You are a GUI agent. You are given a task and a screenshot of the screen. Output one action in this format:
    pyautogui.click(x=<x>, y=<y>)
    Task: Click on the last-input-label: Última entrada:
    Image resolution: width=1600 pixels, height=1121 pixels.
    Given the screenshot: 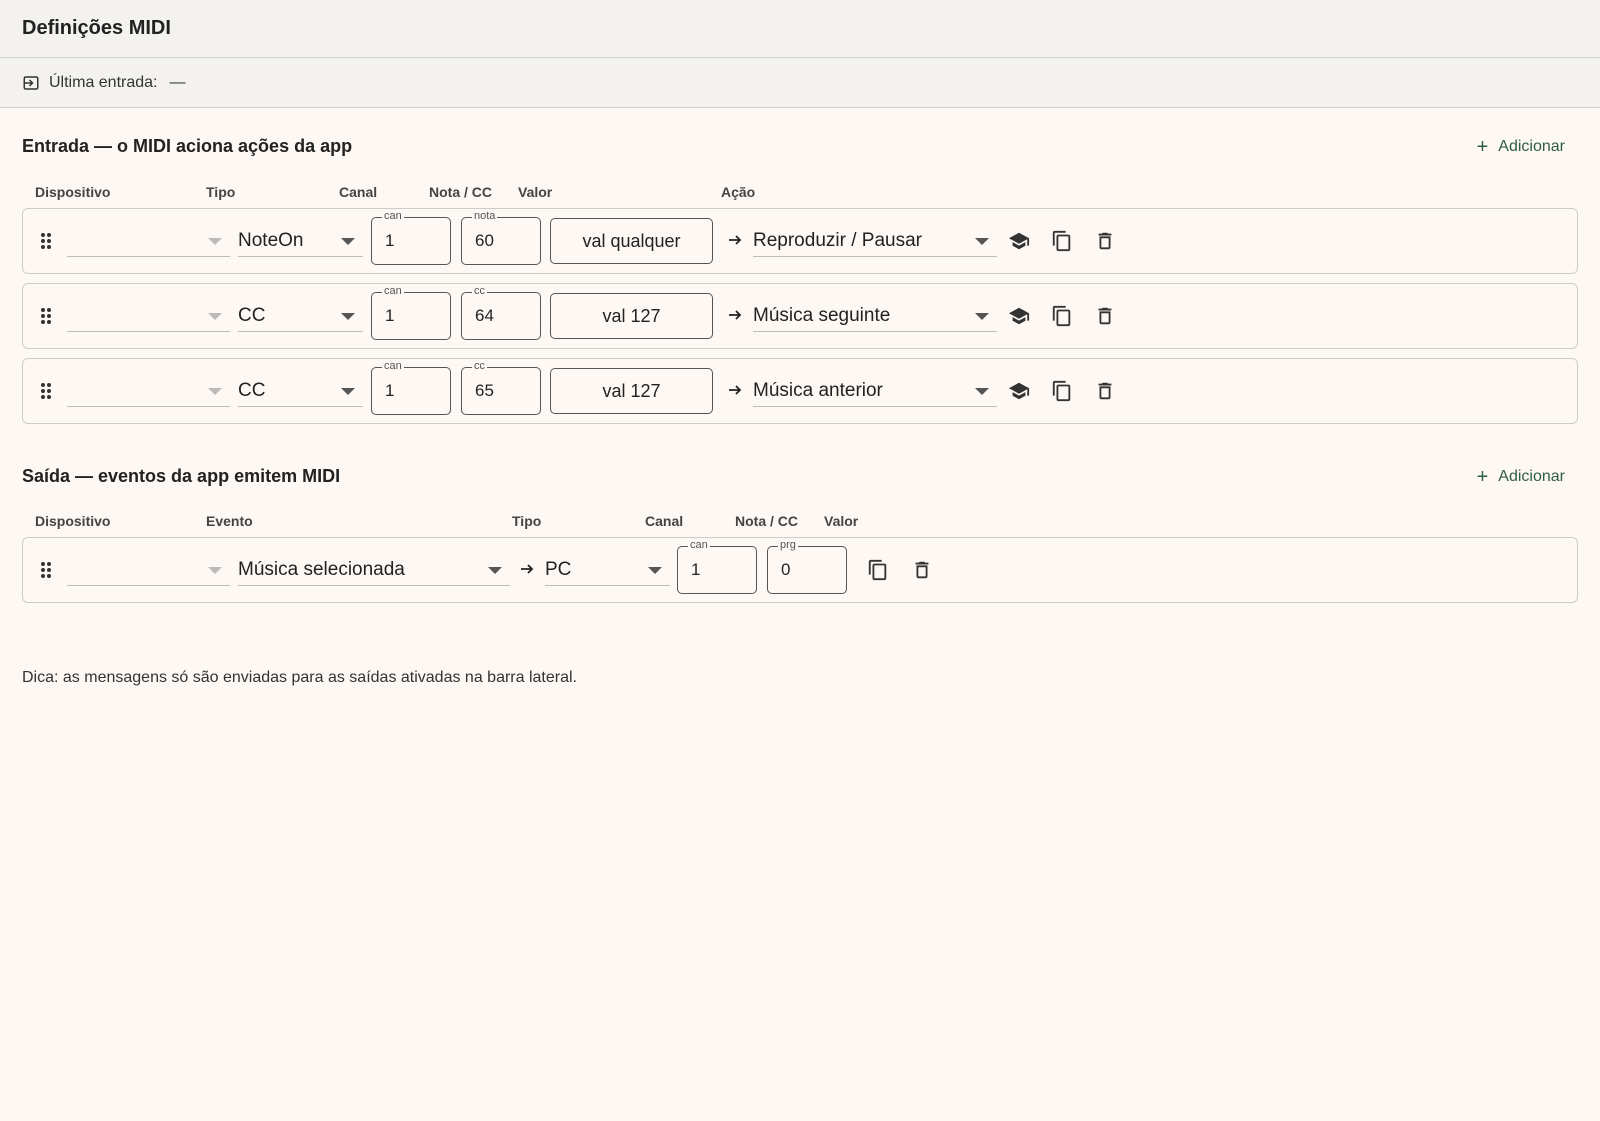 What is the action you would take?
    pyautogui.click(x=103, y=82)
    